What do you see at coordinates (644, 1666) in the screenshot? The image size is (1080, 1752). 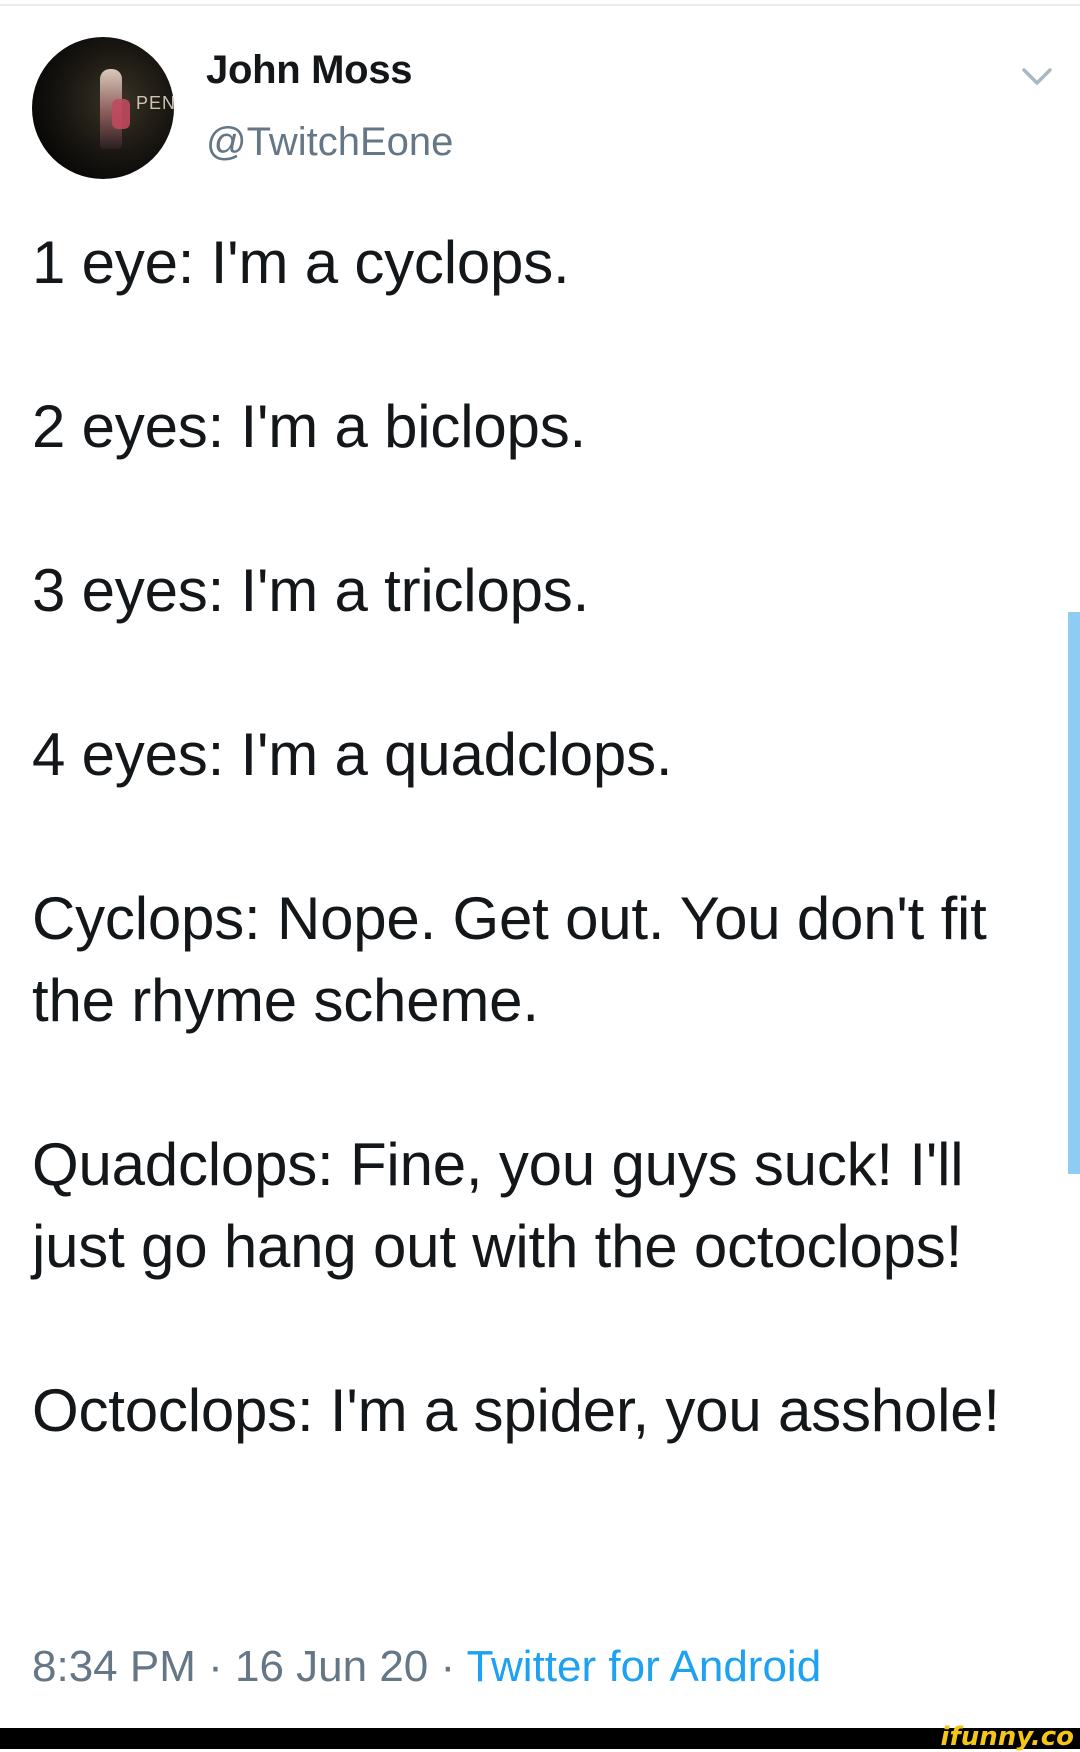 I see `tweet-source-link: Twitter for Android` at bounding box center [644, 1666].